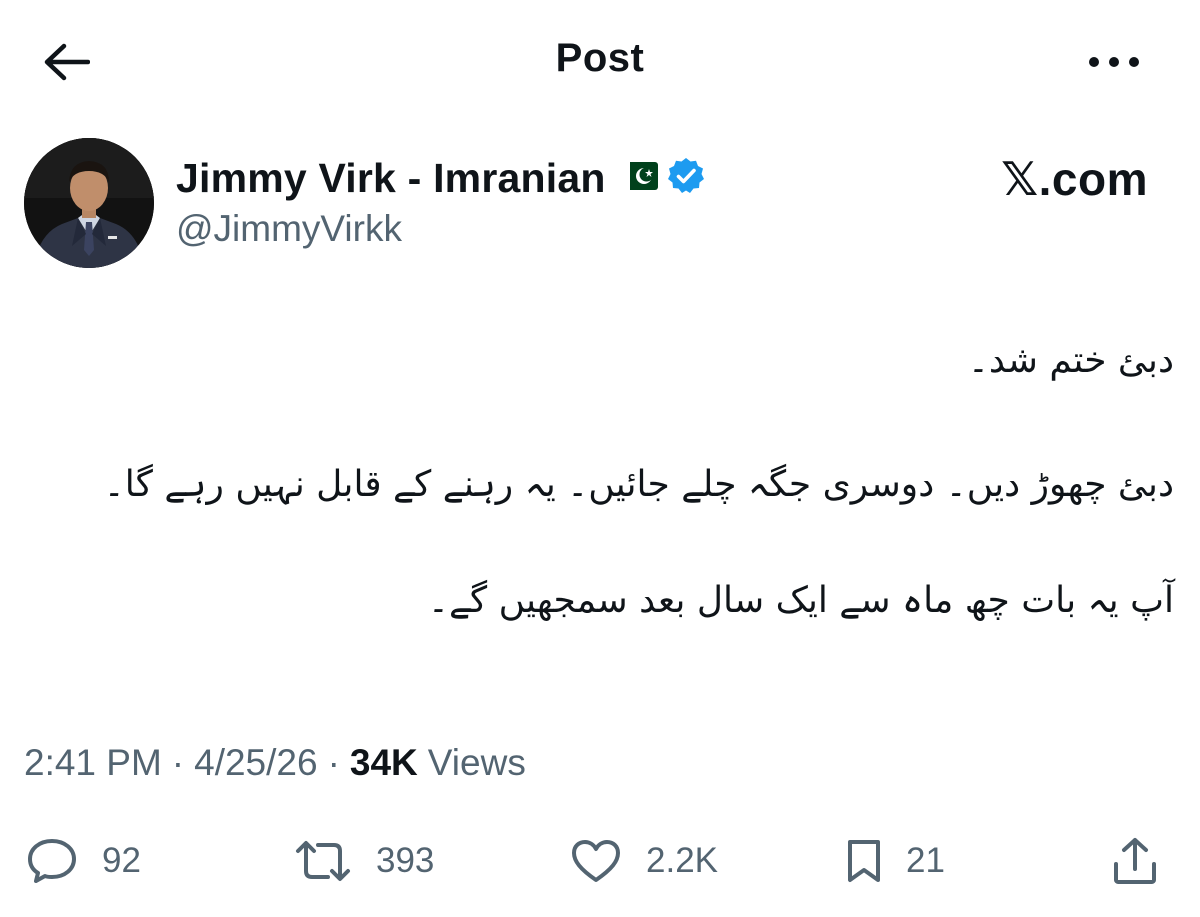  What do you see at coordinates (121, 860) in the screenshot?
I see `reply-count: 92` at bounding box center [121, 860].